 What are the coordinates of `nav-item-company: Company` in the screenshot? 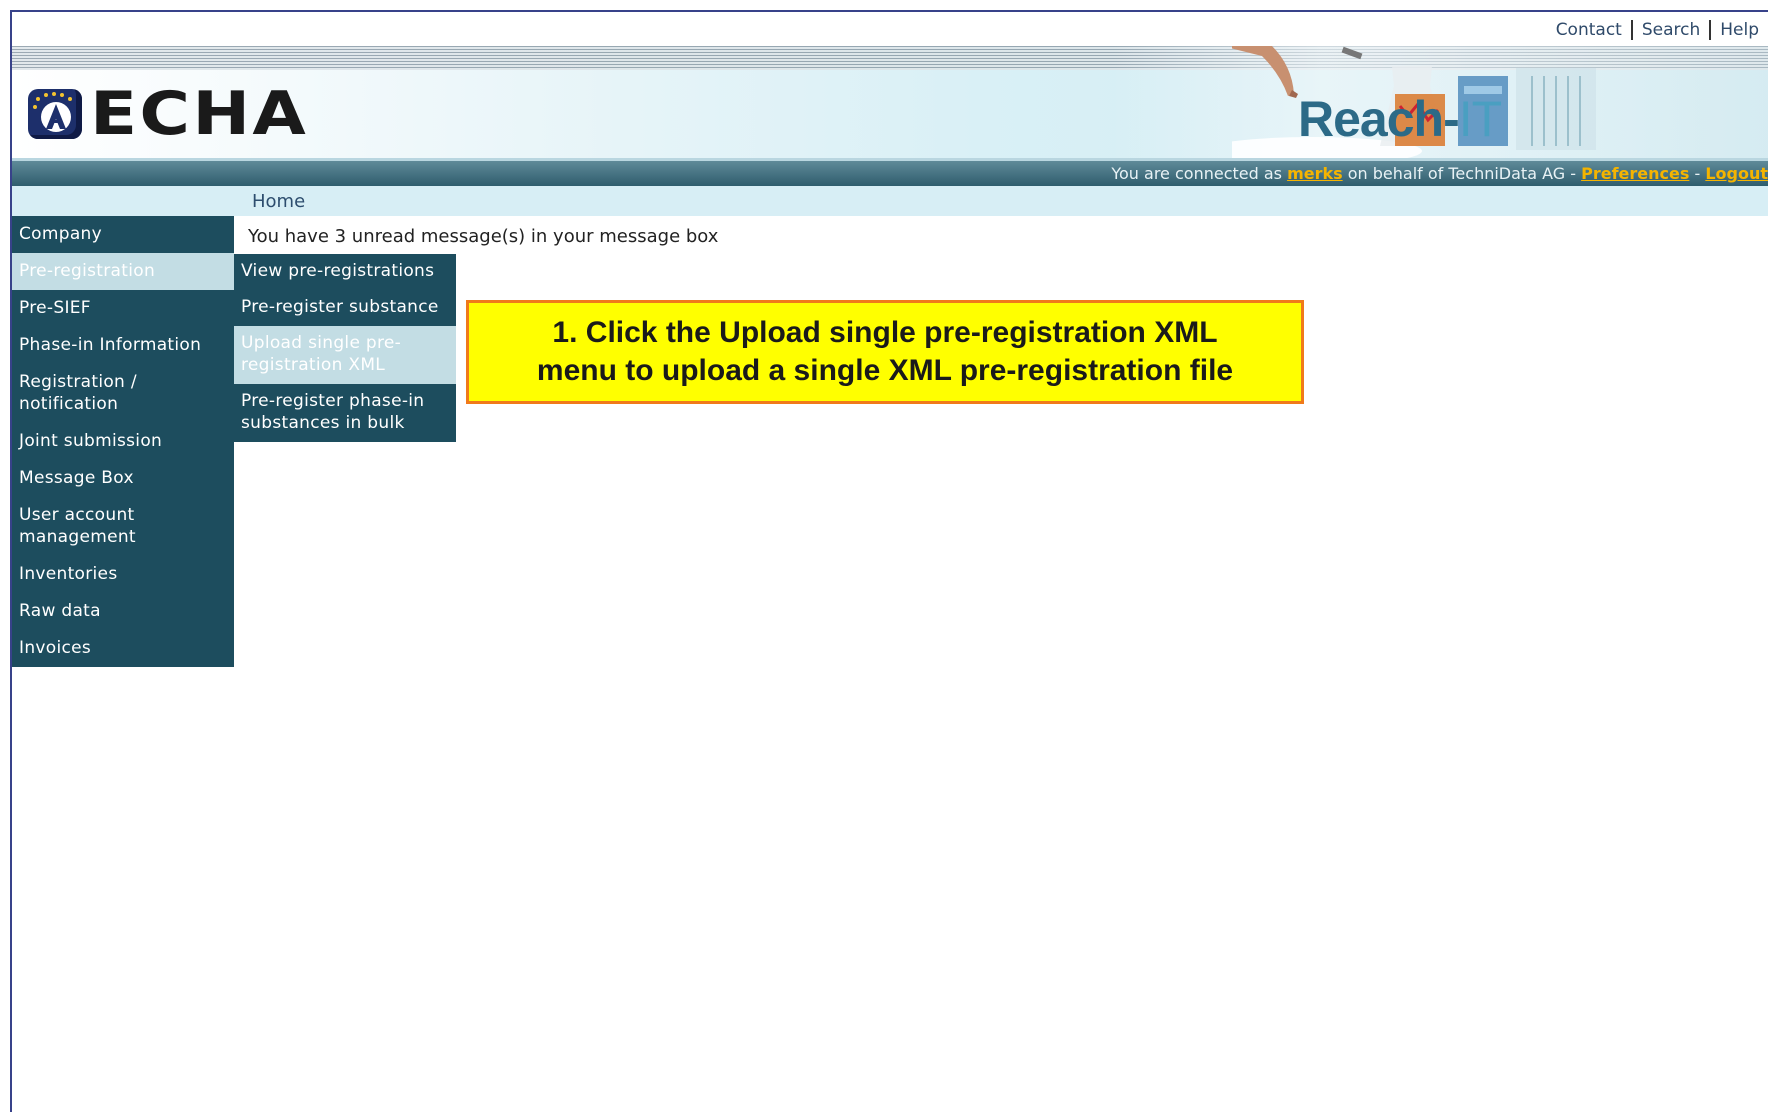 It's located at (123, 234).